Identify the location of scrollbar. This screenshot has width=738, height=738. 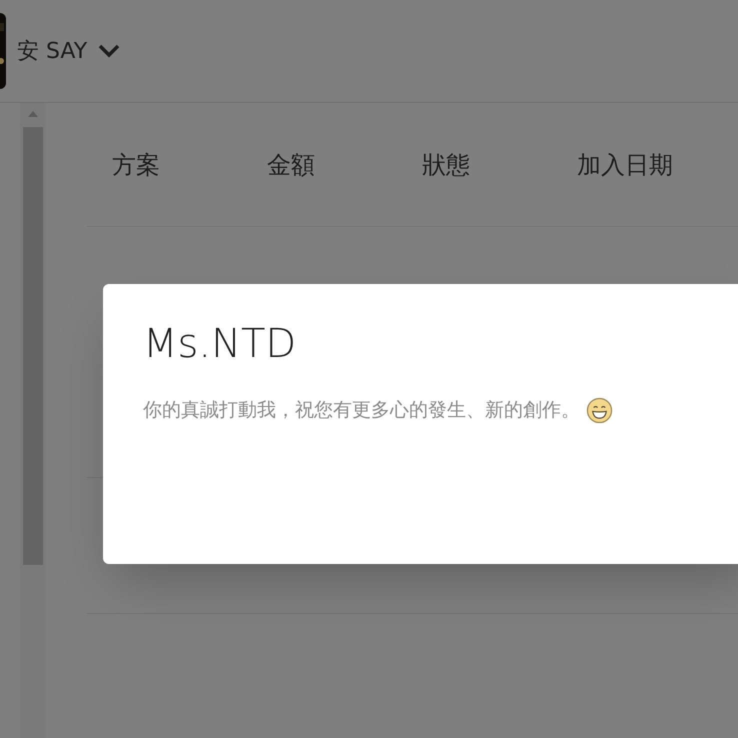
(33, 420).